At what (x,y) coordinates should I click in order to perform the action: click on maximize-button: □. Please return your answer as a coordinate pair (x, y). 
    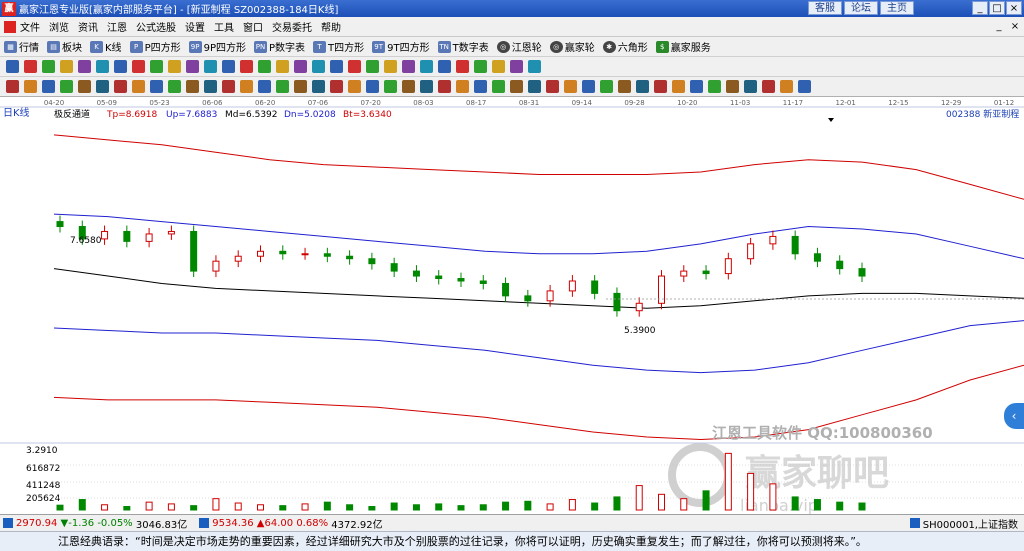
    Looking at the image, I should click on (997, 8).